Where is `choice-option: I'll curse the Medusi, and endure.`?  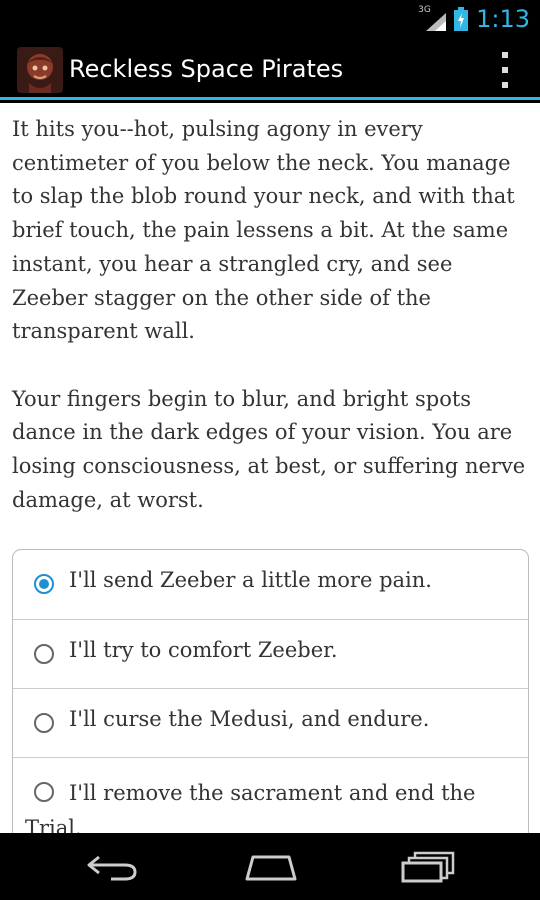 choice-option: I'll curse the Medusi, and endure. is located at coordinates (270, 722).